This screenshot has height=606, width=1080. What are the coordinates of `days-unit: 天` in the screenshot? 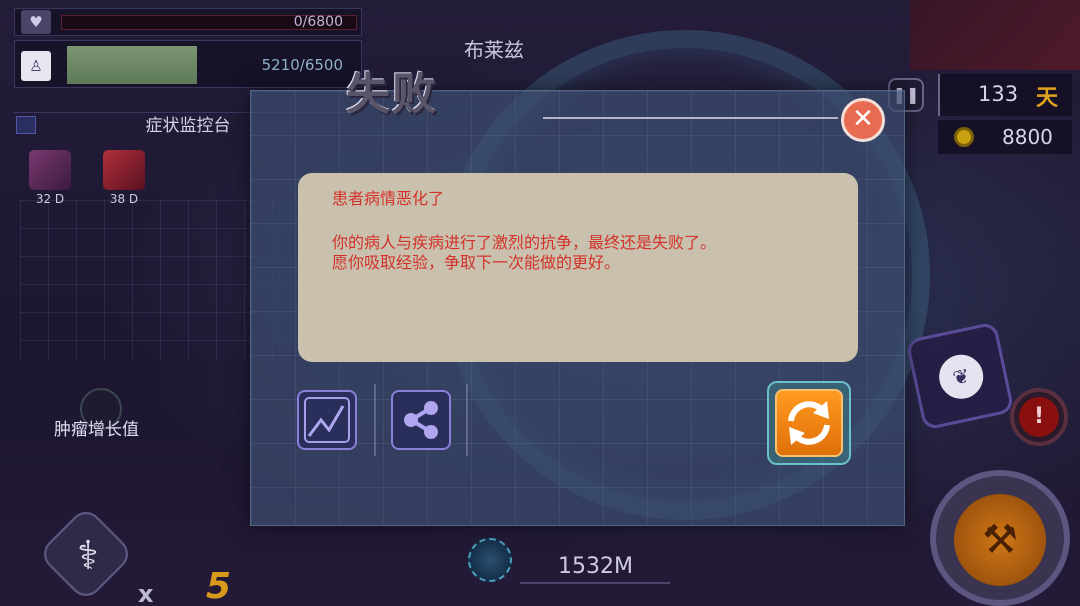 It's located at (1047, 98).